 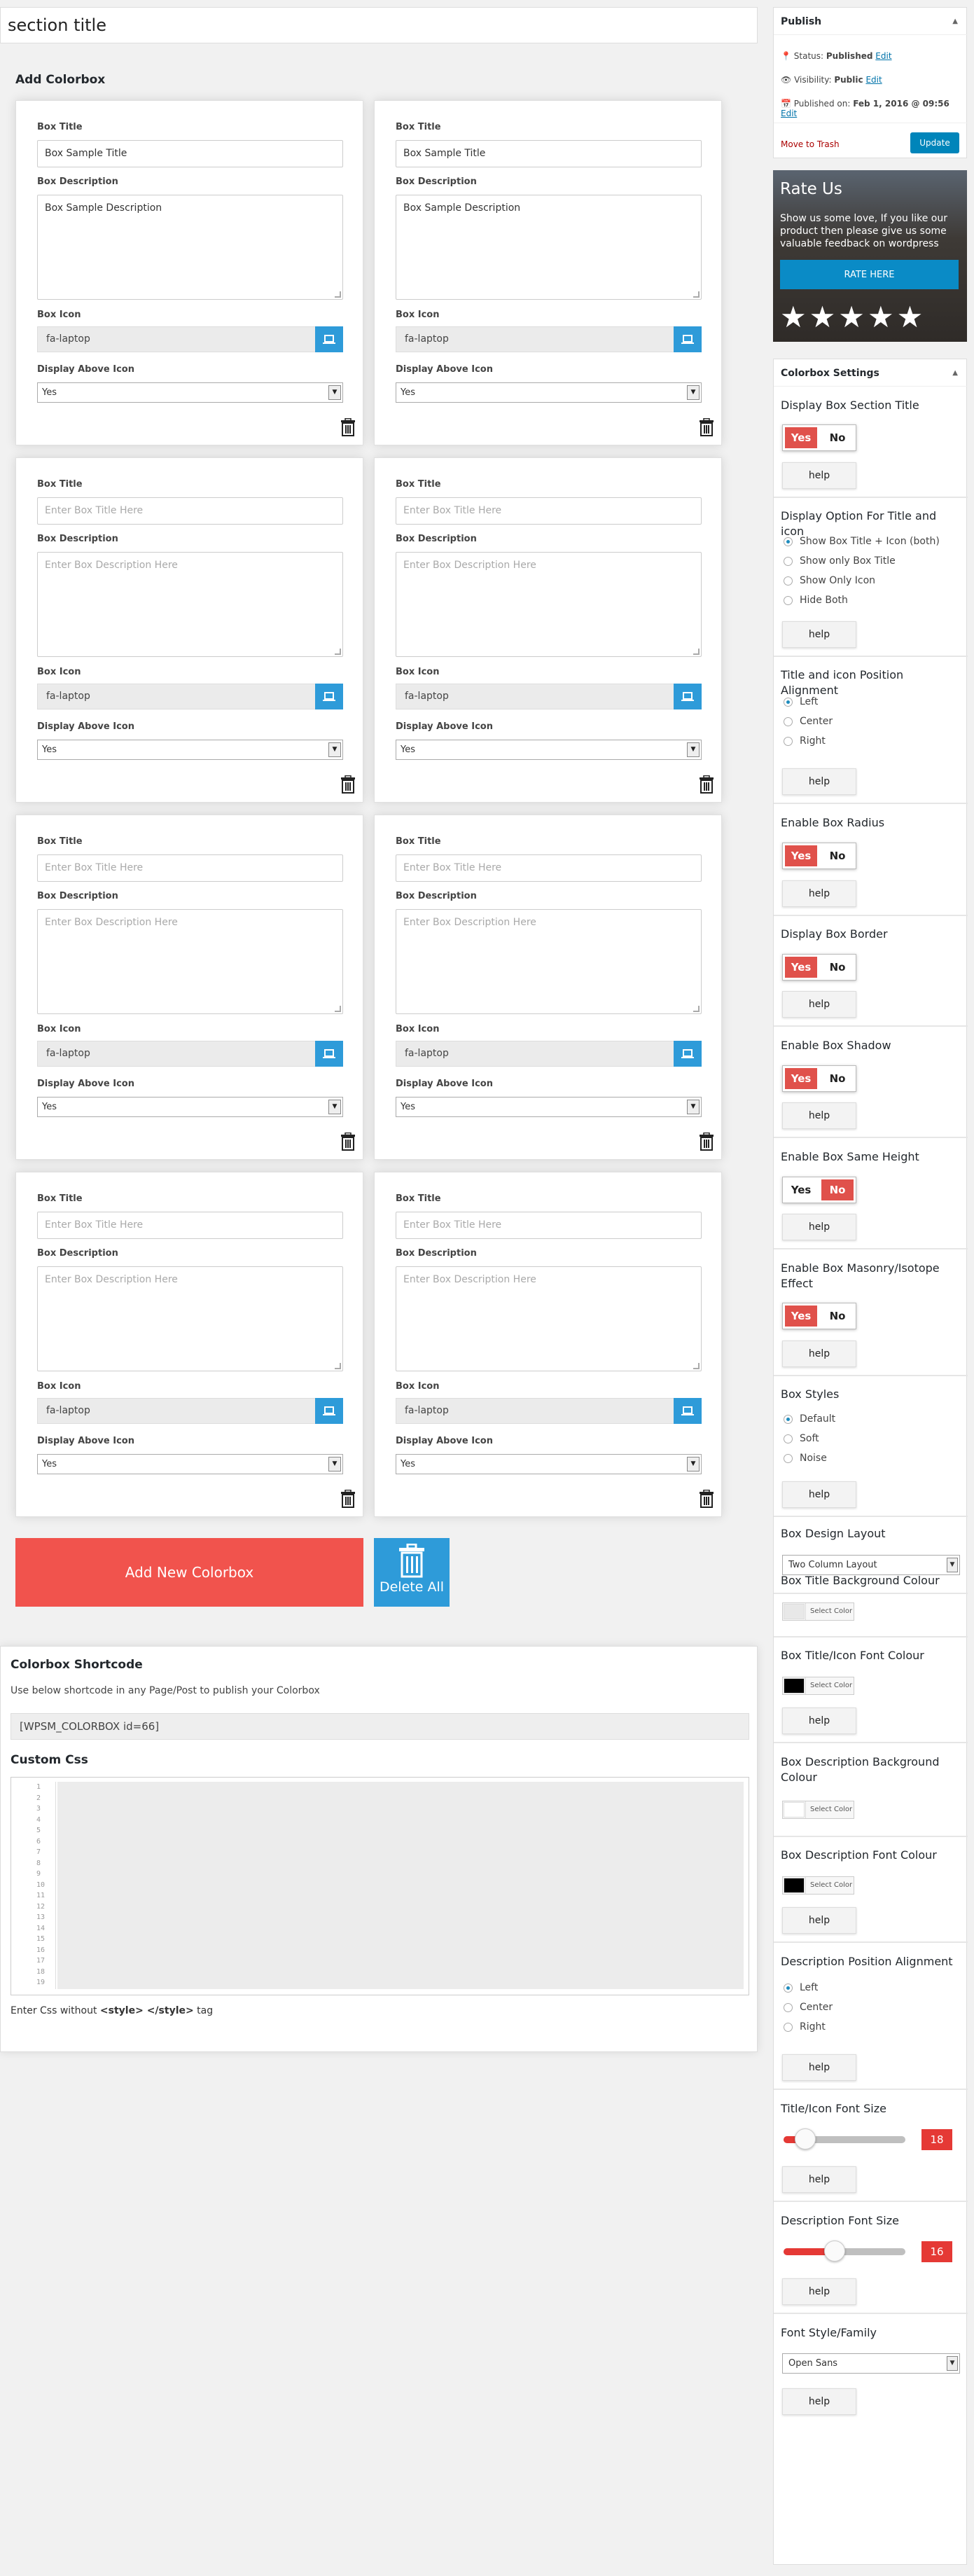 I want to click on desc-alignment-radio: Left, so click(x=801, y=1987).